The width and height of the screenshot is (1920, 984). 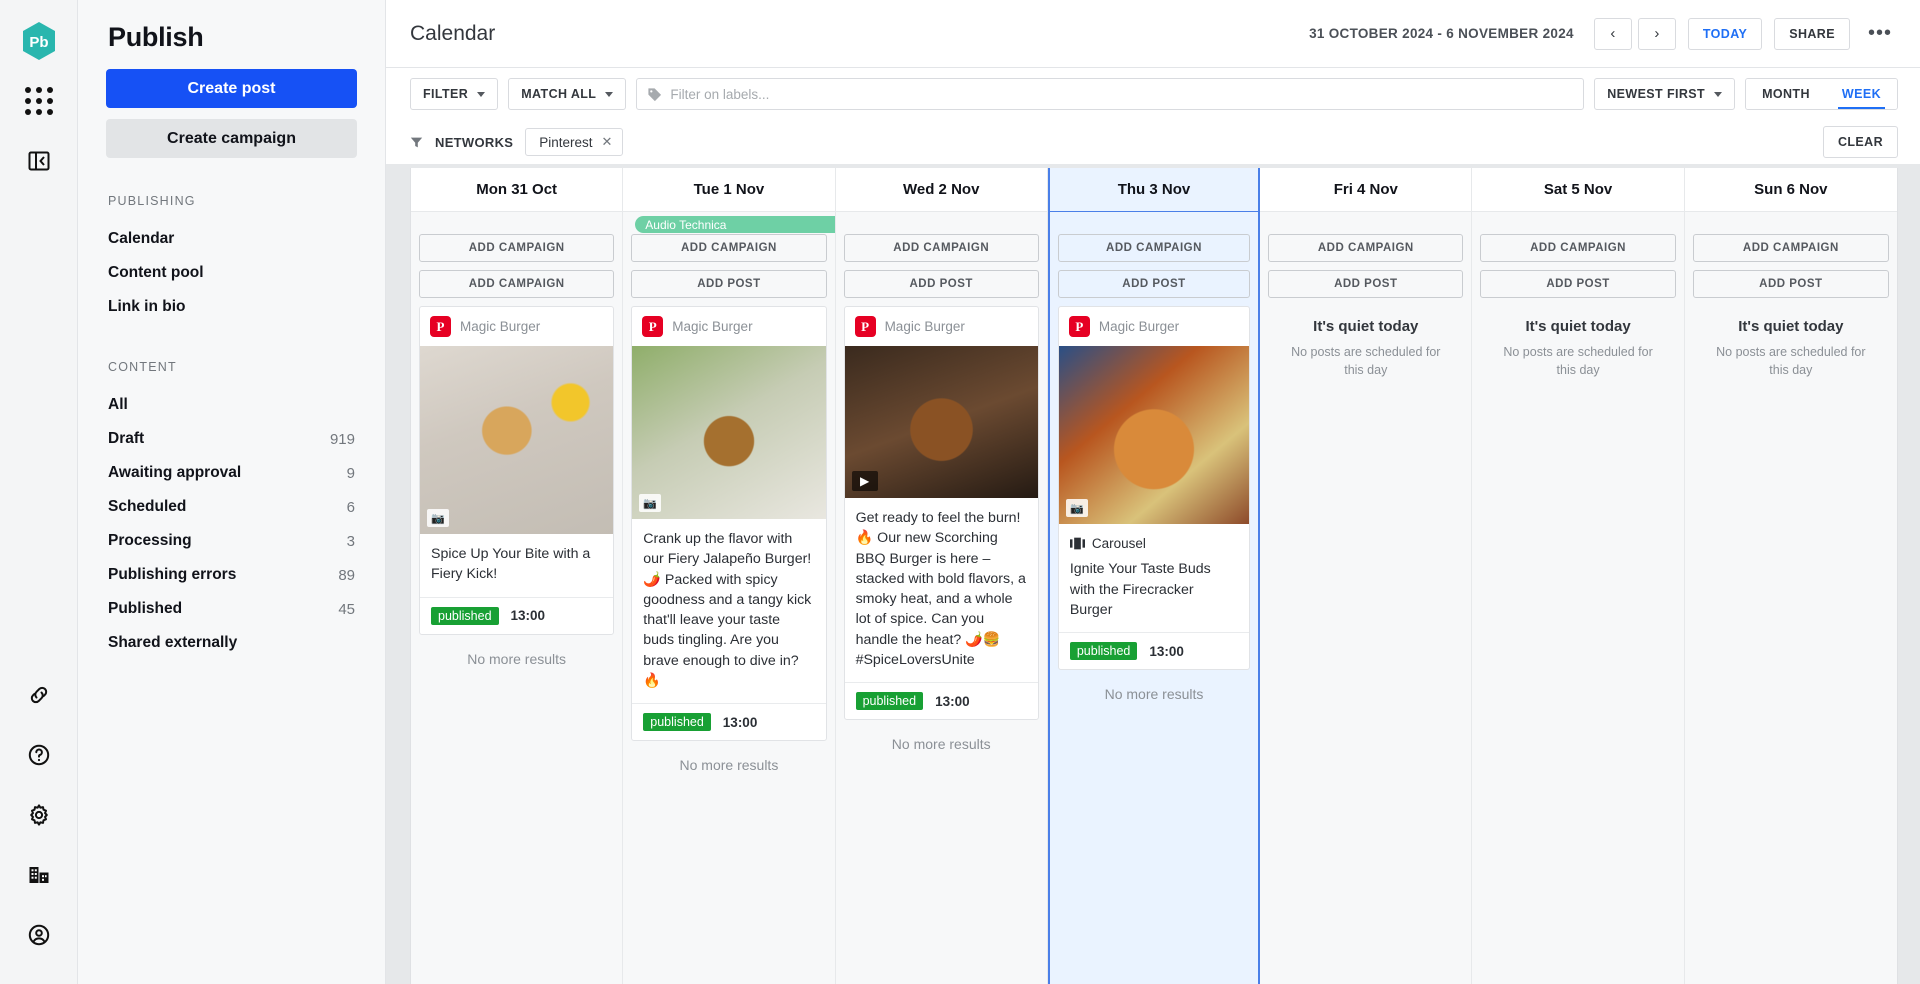 What do you see at coordinates (346, 609) in the screenshot?
I see `sidebar-item-count: 45` at bounding box center [346, 609].